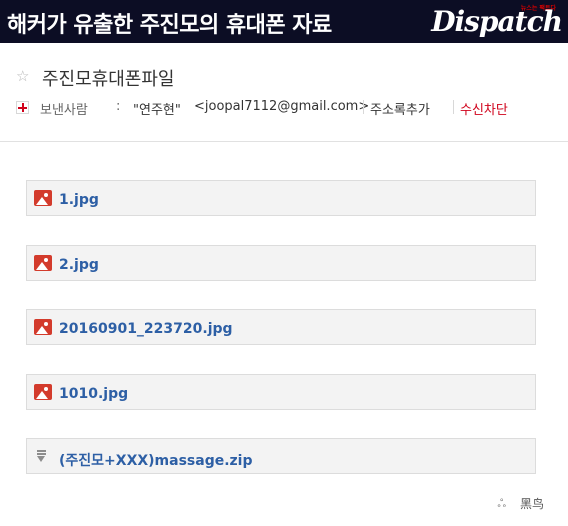 This screenshot has width=568, height=526. I want to click on news-banner: 해커가 유출한 주진모의 휴대폰 자료 뉴스는 팩트다 Dispatch, so click(284, 21).